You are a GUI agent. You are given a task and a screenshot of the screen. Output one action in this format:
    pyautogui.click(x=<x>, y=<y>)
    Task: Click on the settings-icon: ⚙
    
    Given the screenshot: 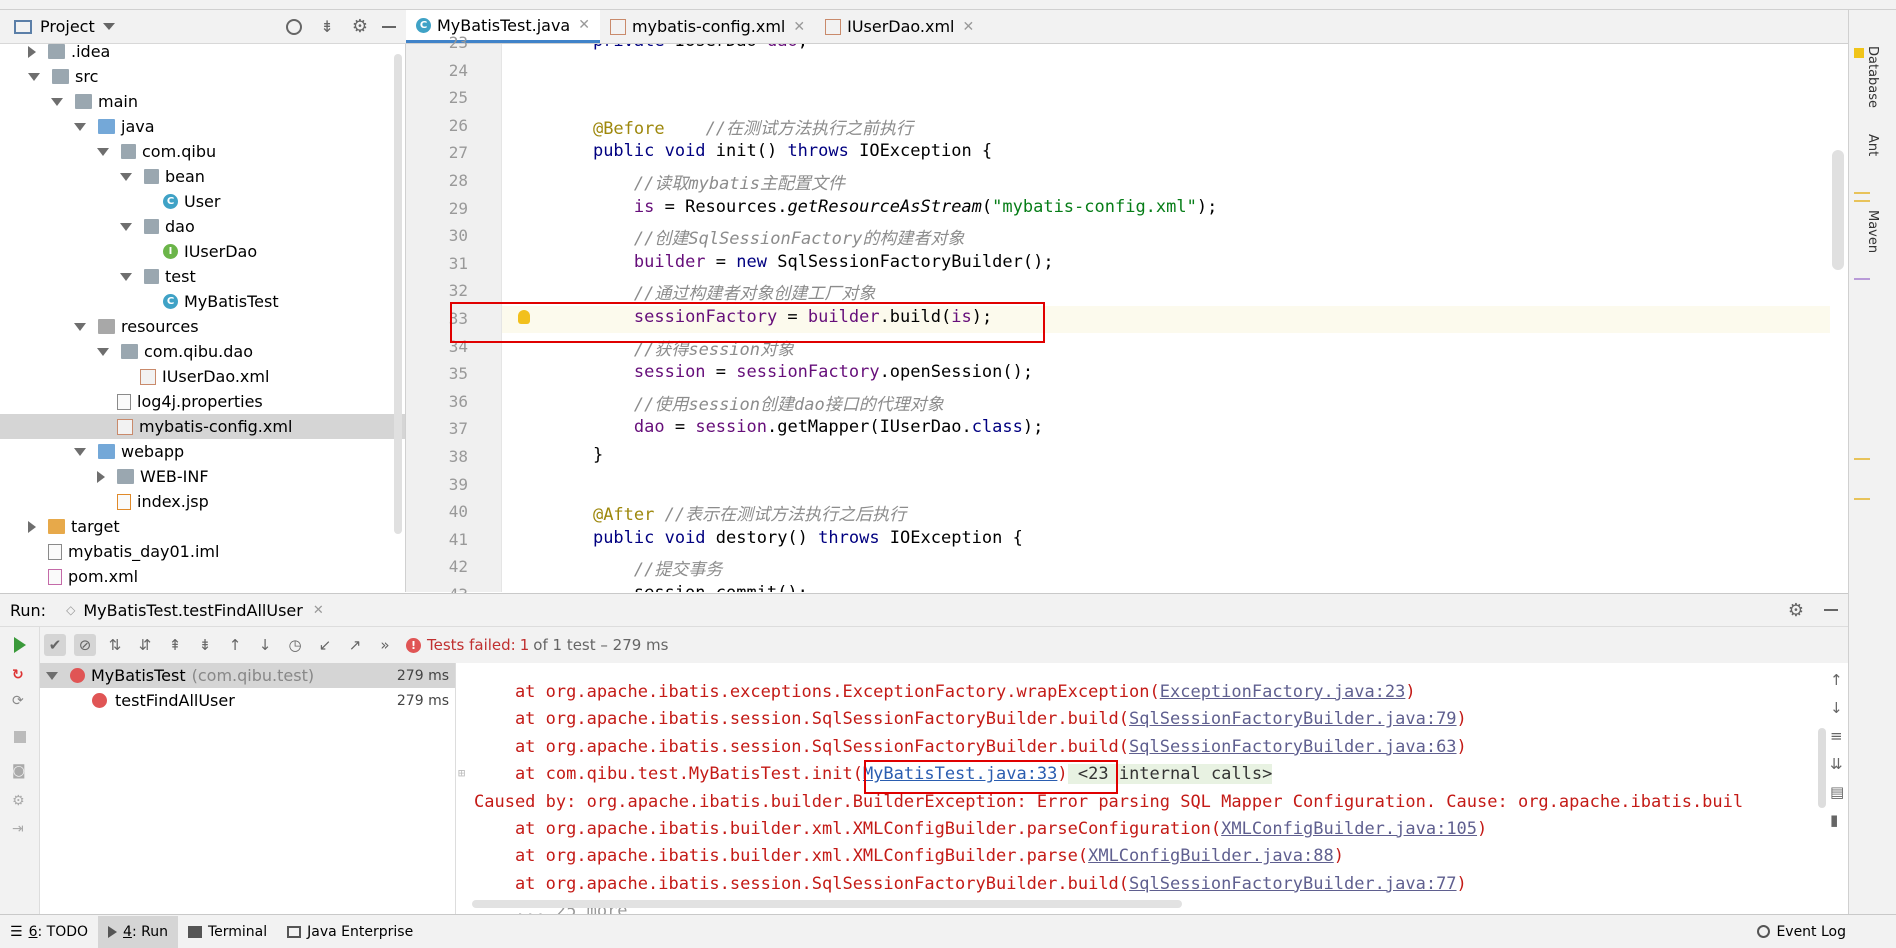 What is the action you would take?
    pyautogui.click(x=25, y=801)
    